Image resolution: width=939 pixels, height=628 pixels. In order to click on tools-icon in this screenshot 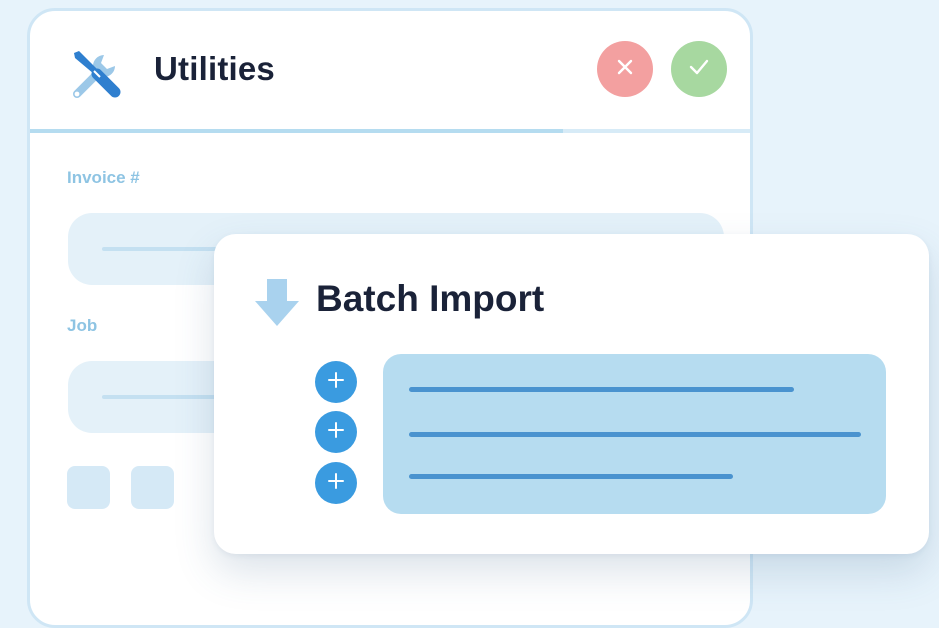, I will do `click(96, 75)`.